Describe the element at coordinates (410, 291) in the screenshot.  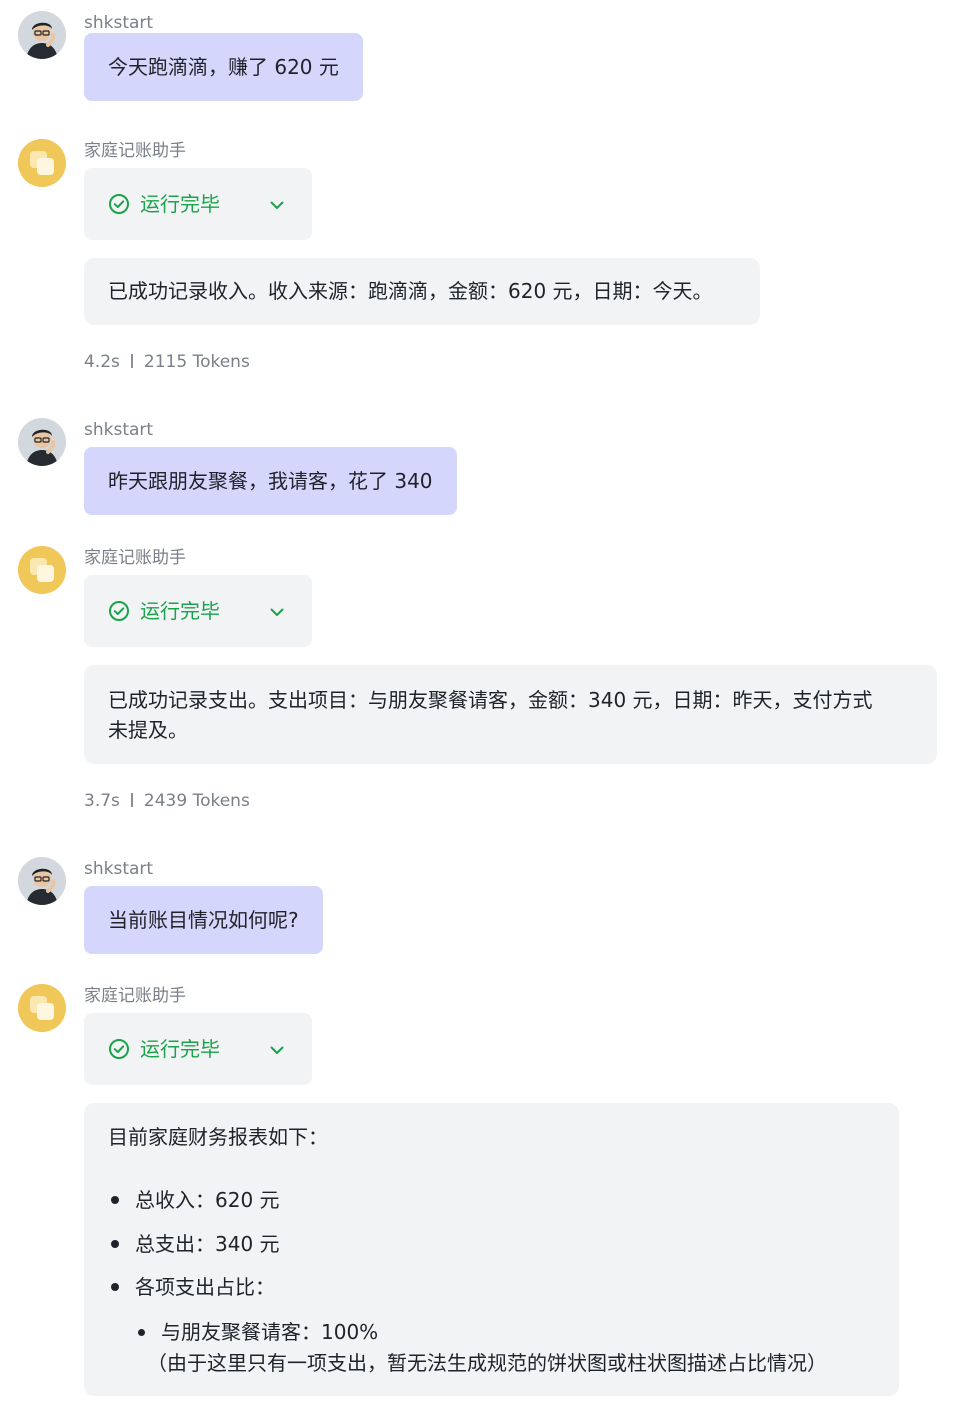
I see `reply-text: 已成功记录收入。收入来源：跑滴滴，金额：620 元，日期：今天。` at that location.